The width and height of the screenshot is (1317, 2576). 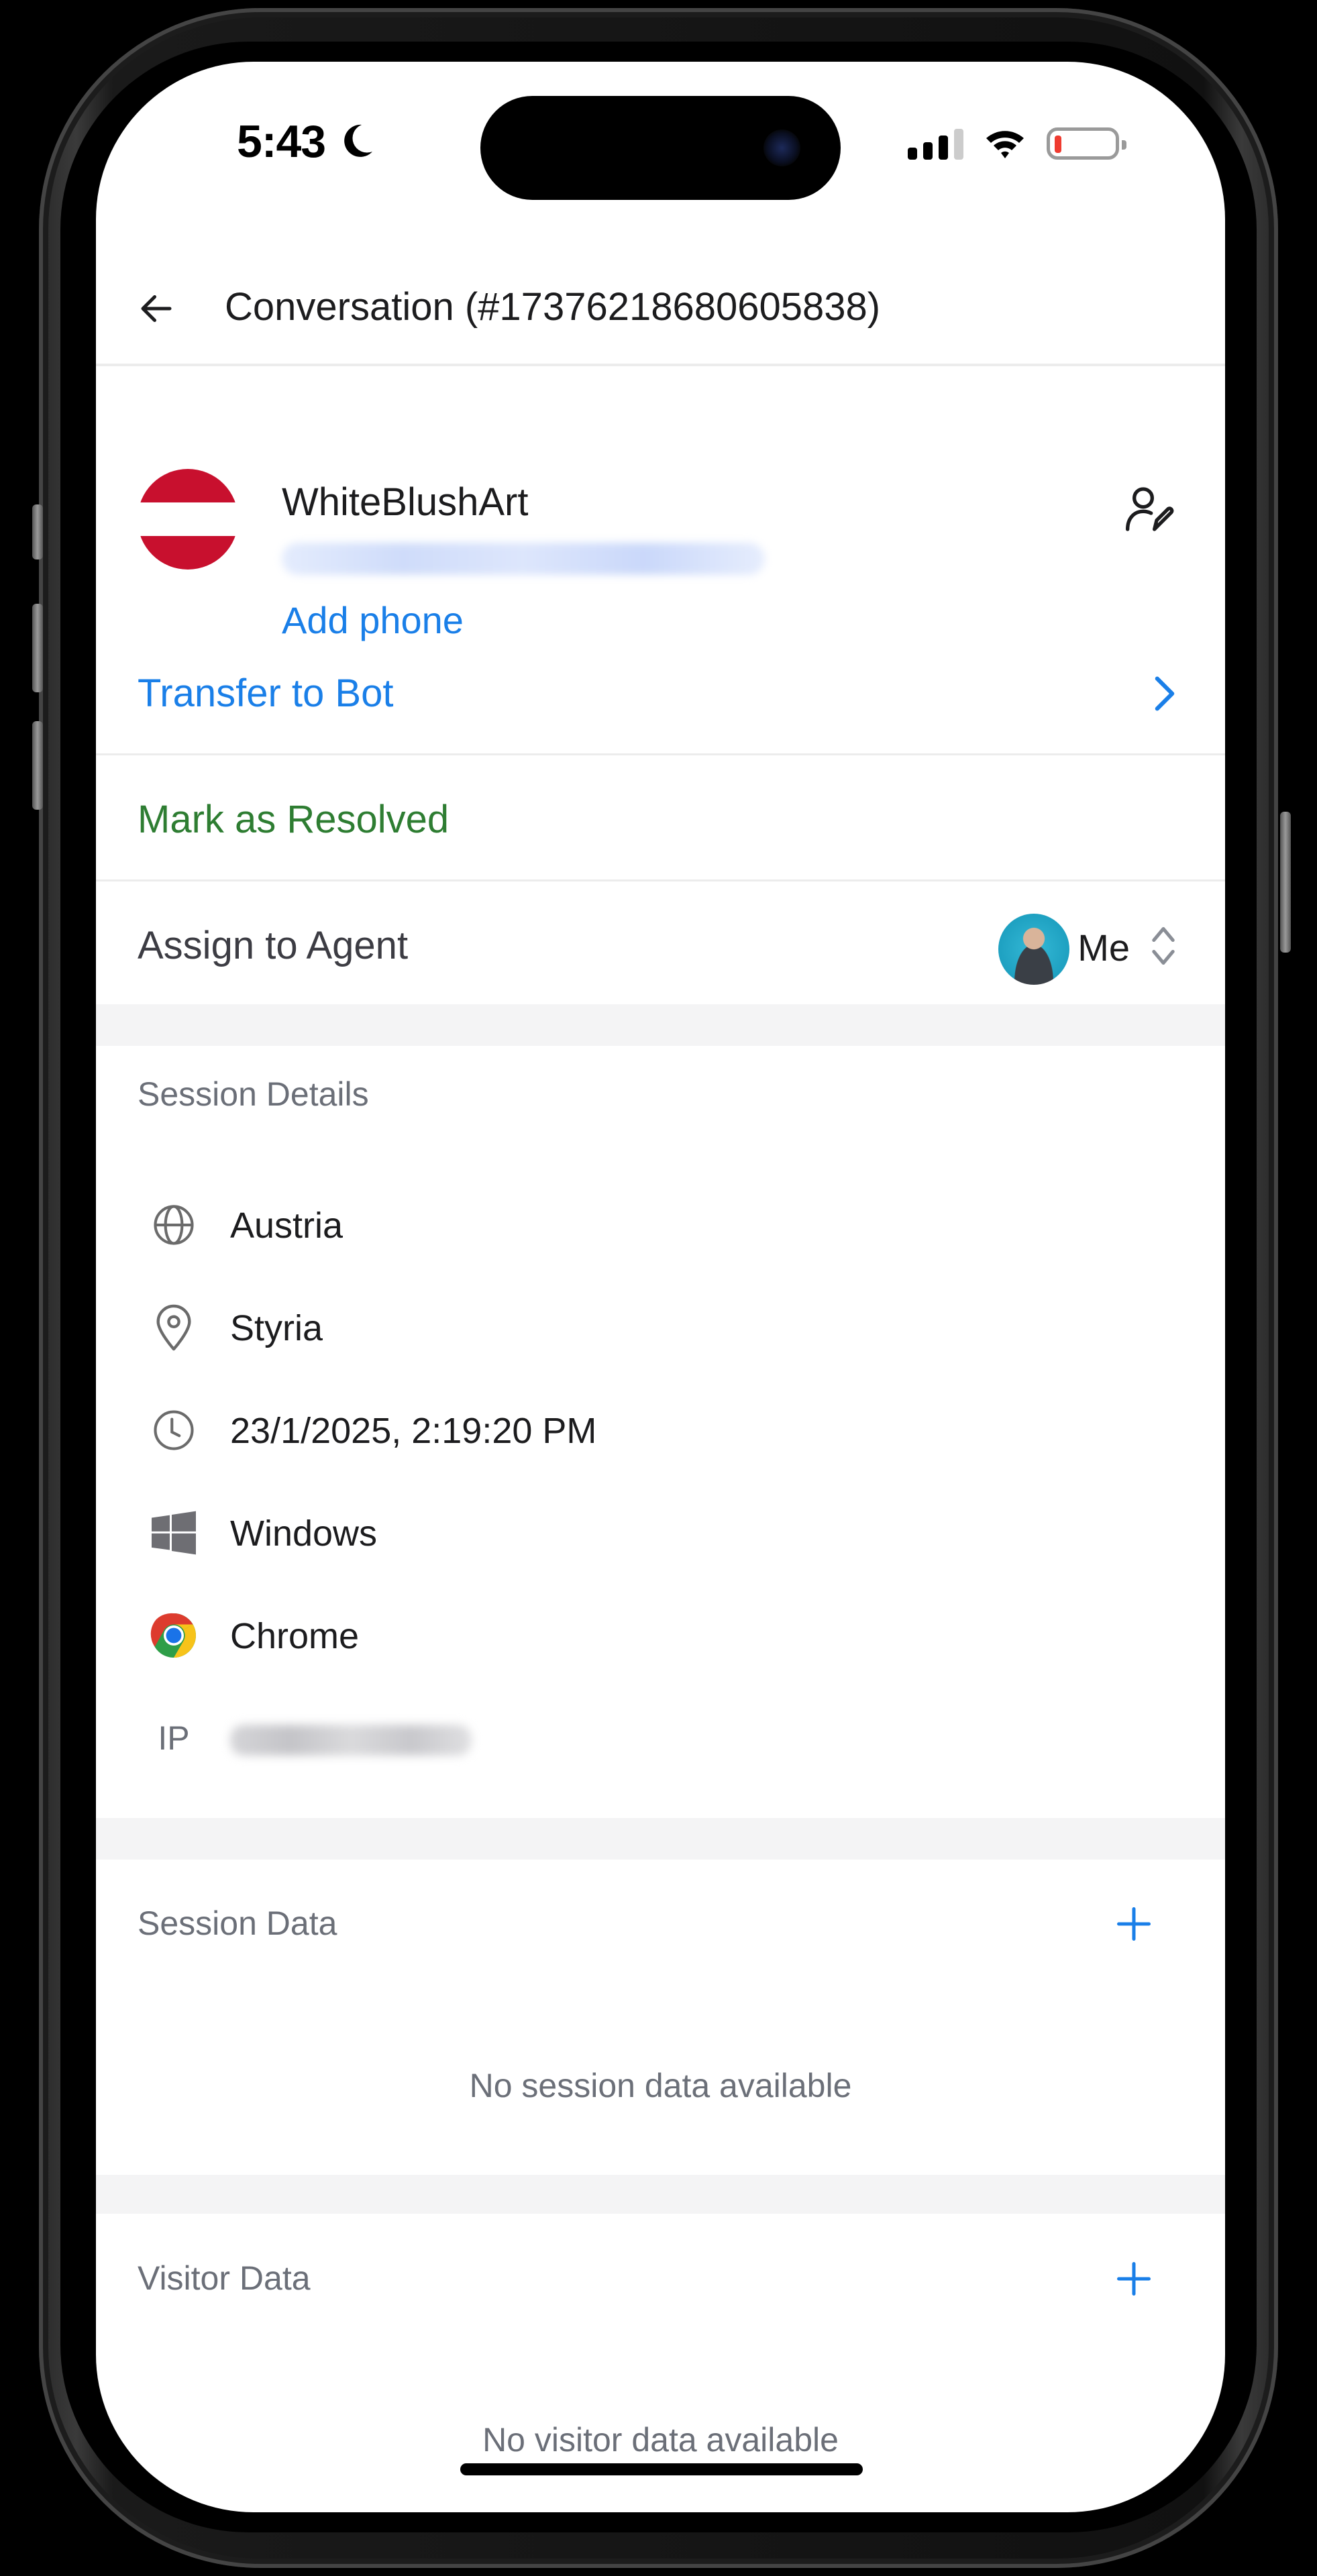 I want to click on assign-agent-label: Assign to Agent, so click(x=273, y=945).